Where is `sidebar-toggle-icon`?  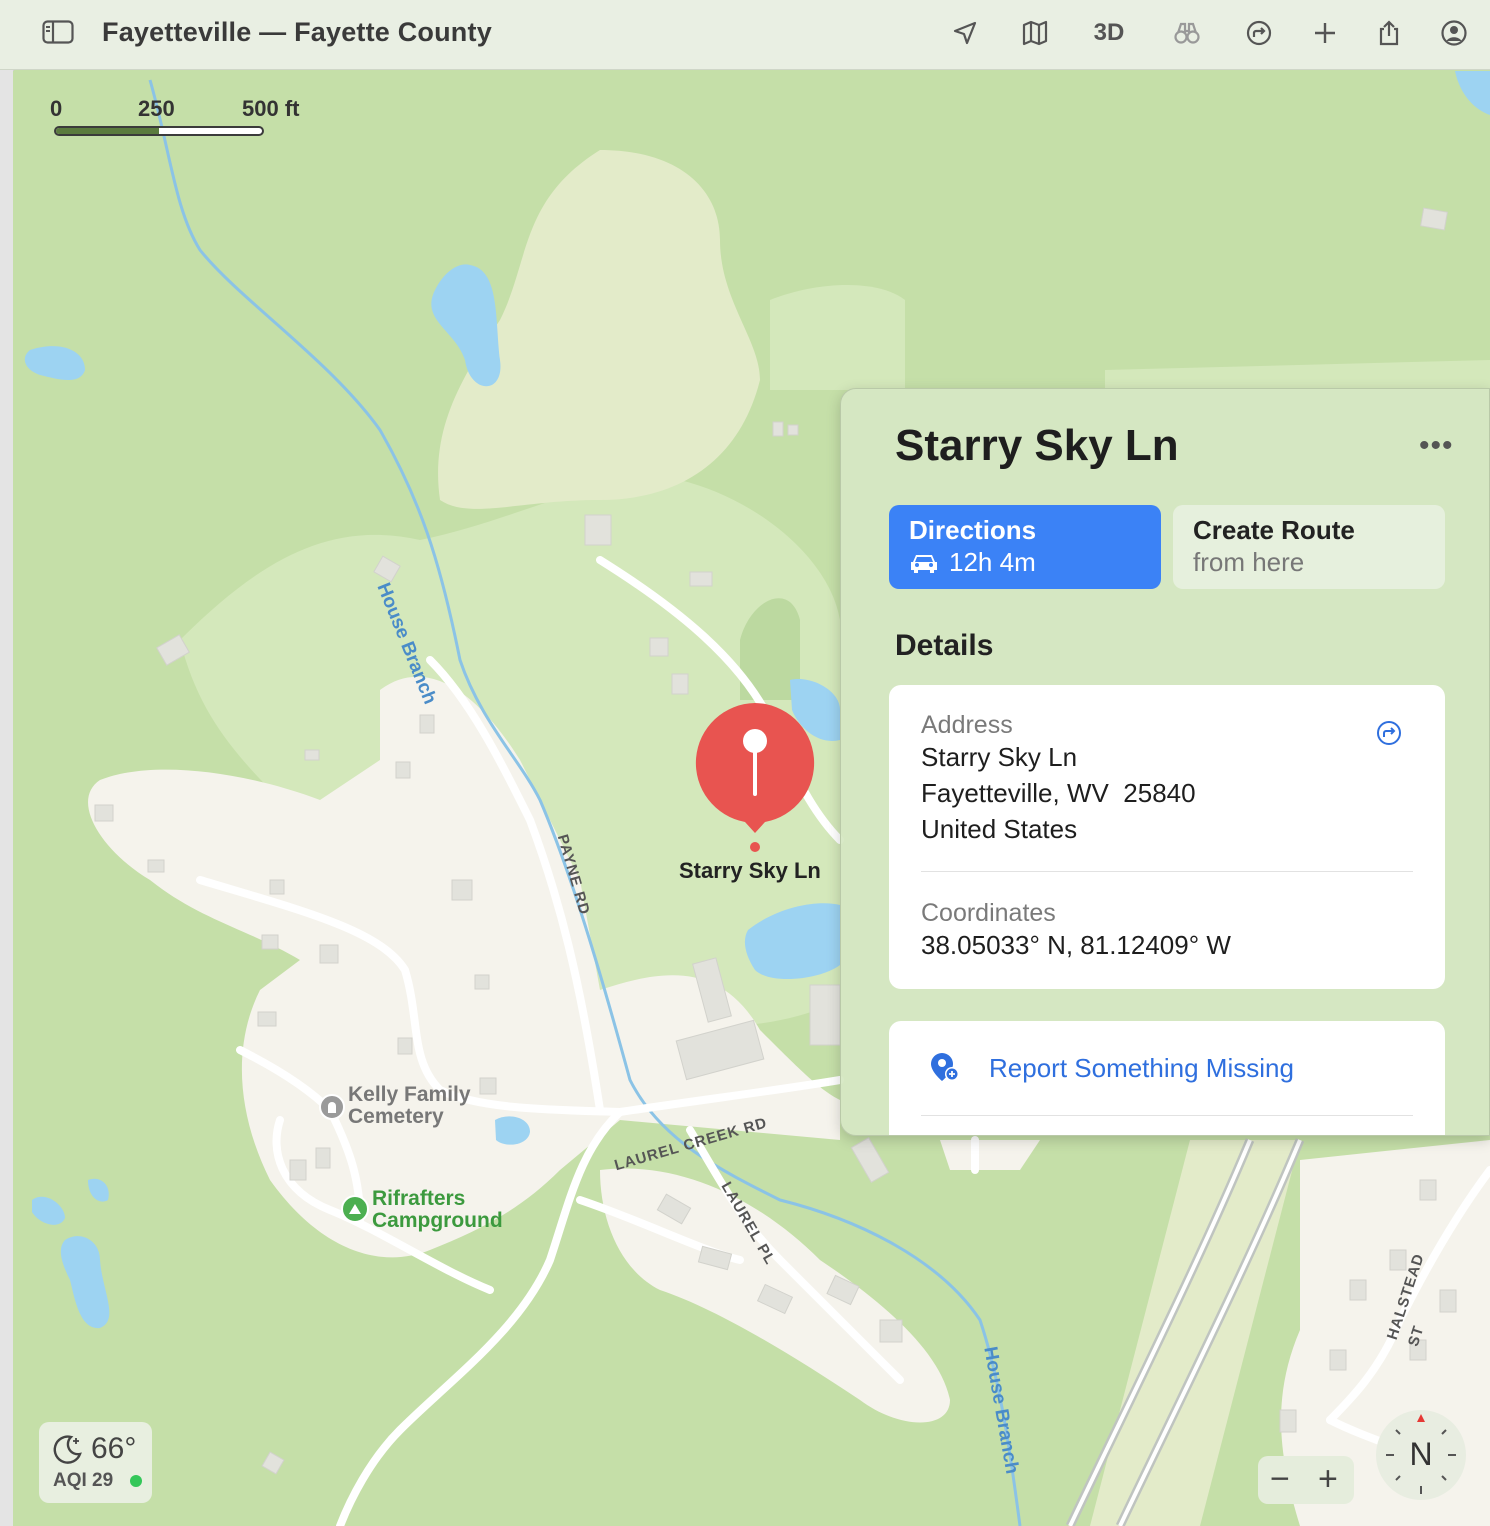
sidebar-toggle-icon is located at coordinates (58, 32).